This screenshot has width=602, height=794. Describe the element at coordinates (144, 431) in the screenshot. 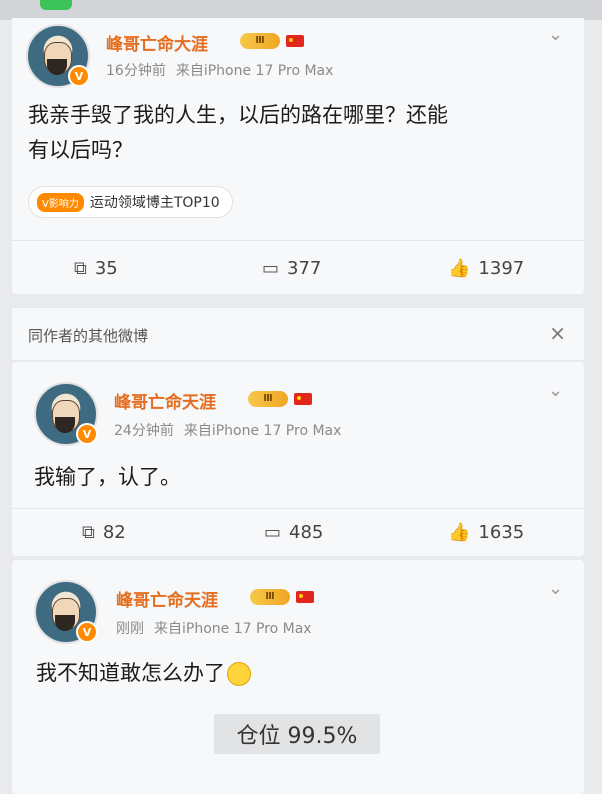

I see `post-time: 24分钟前` at that location.